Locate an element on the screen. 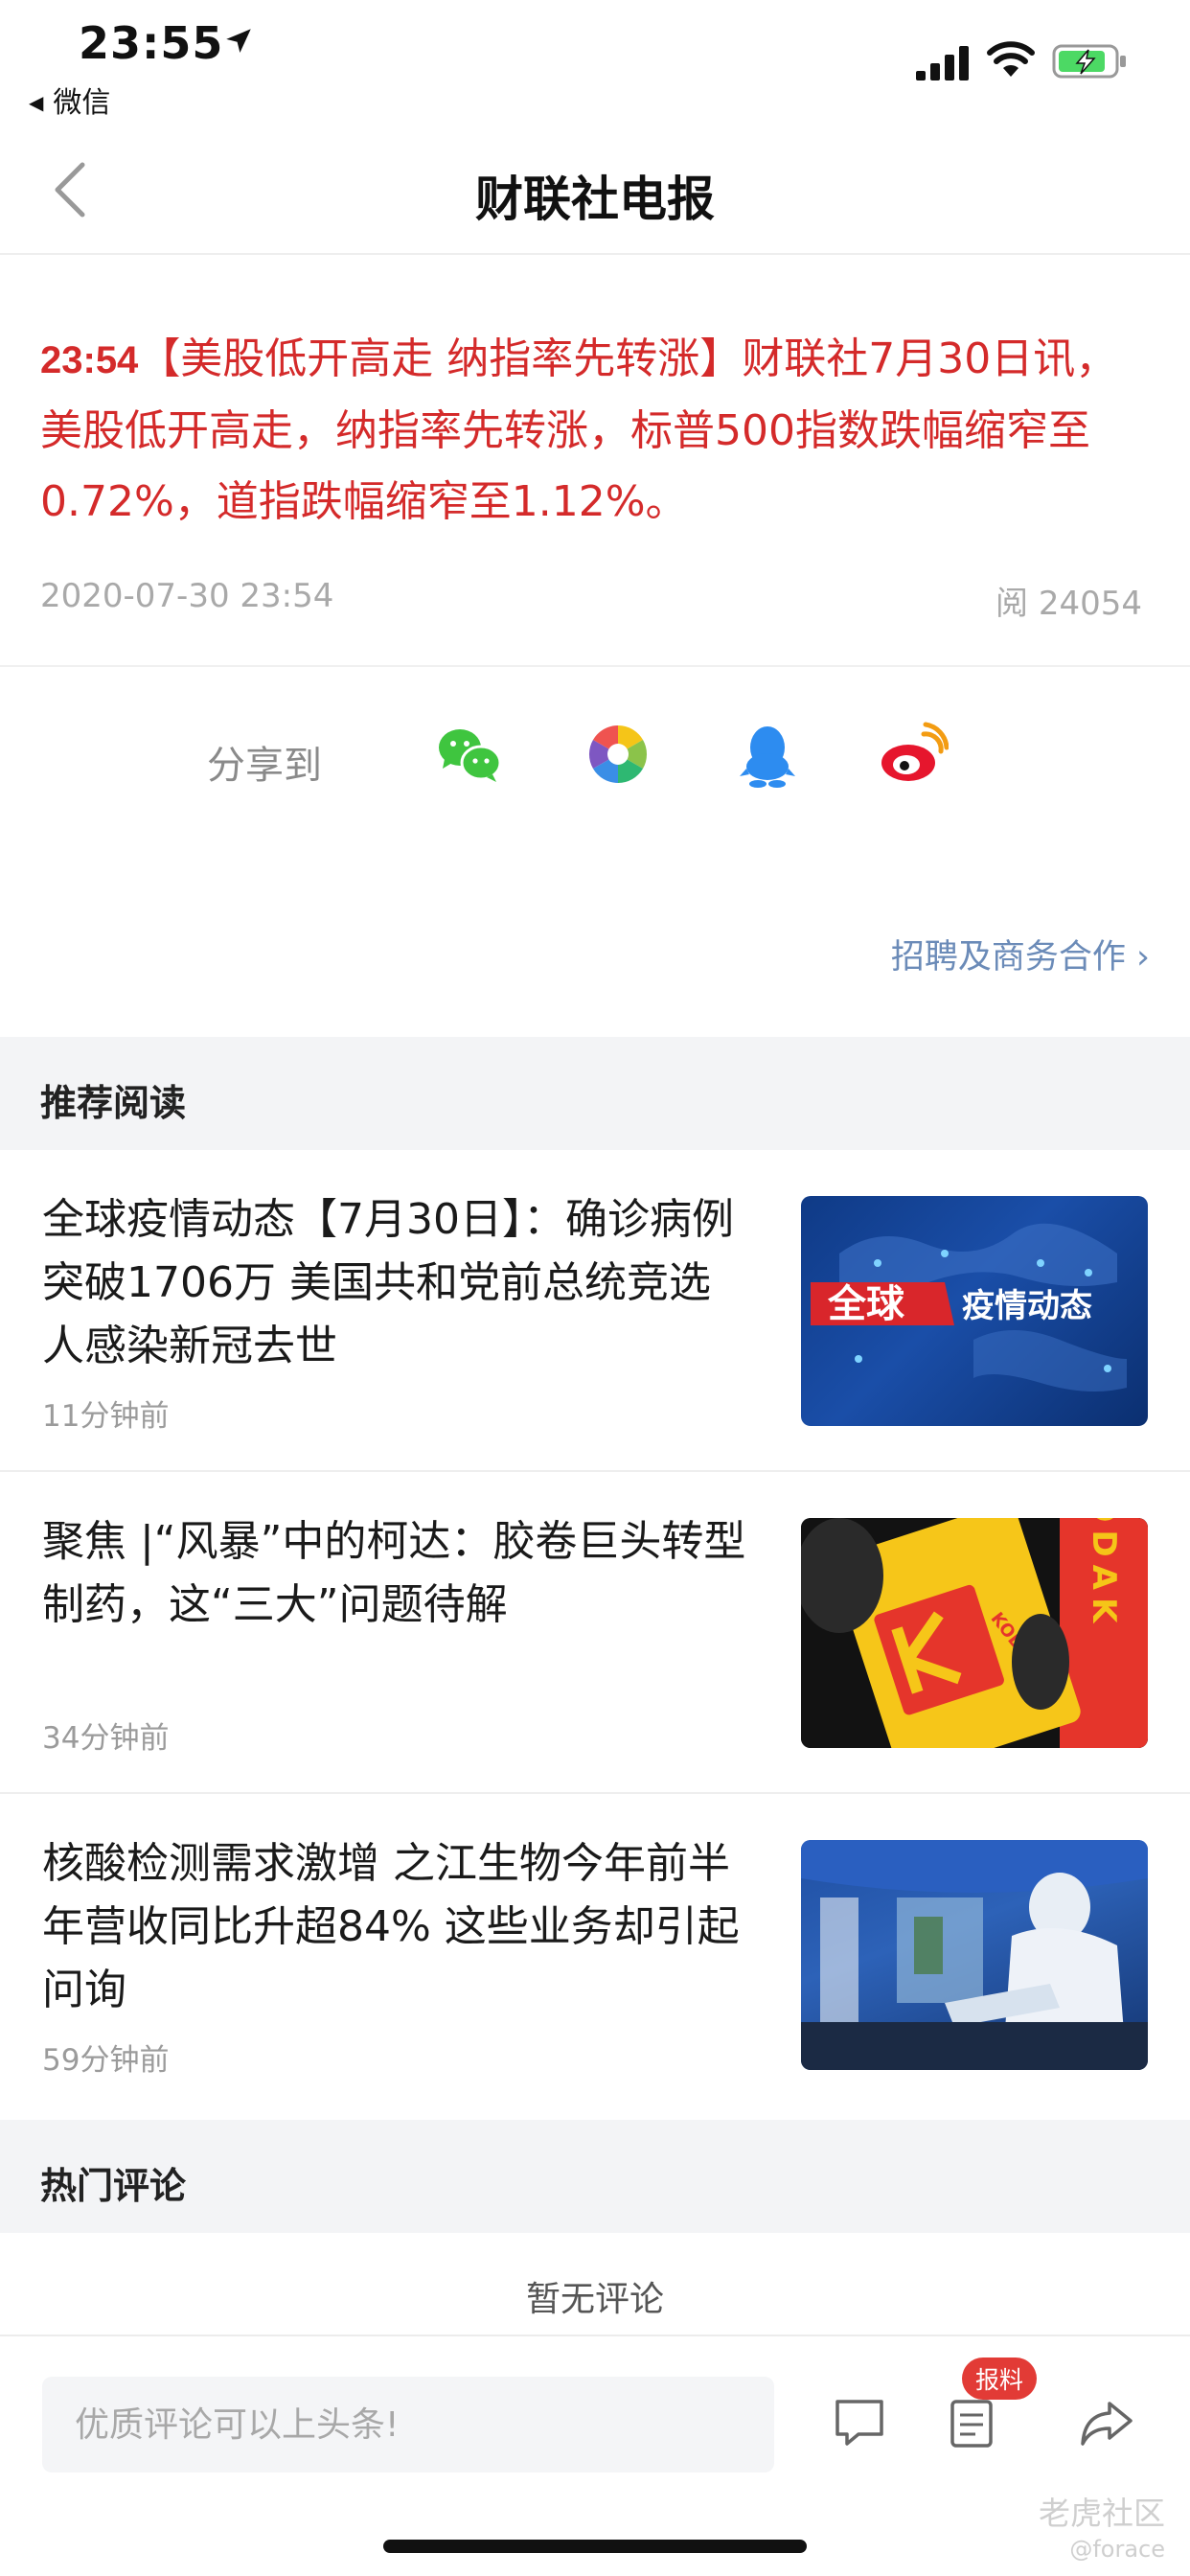 This screenshot has width=1190, height=2576. report-news-icon is located at coordinates (973, 2421).